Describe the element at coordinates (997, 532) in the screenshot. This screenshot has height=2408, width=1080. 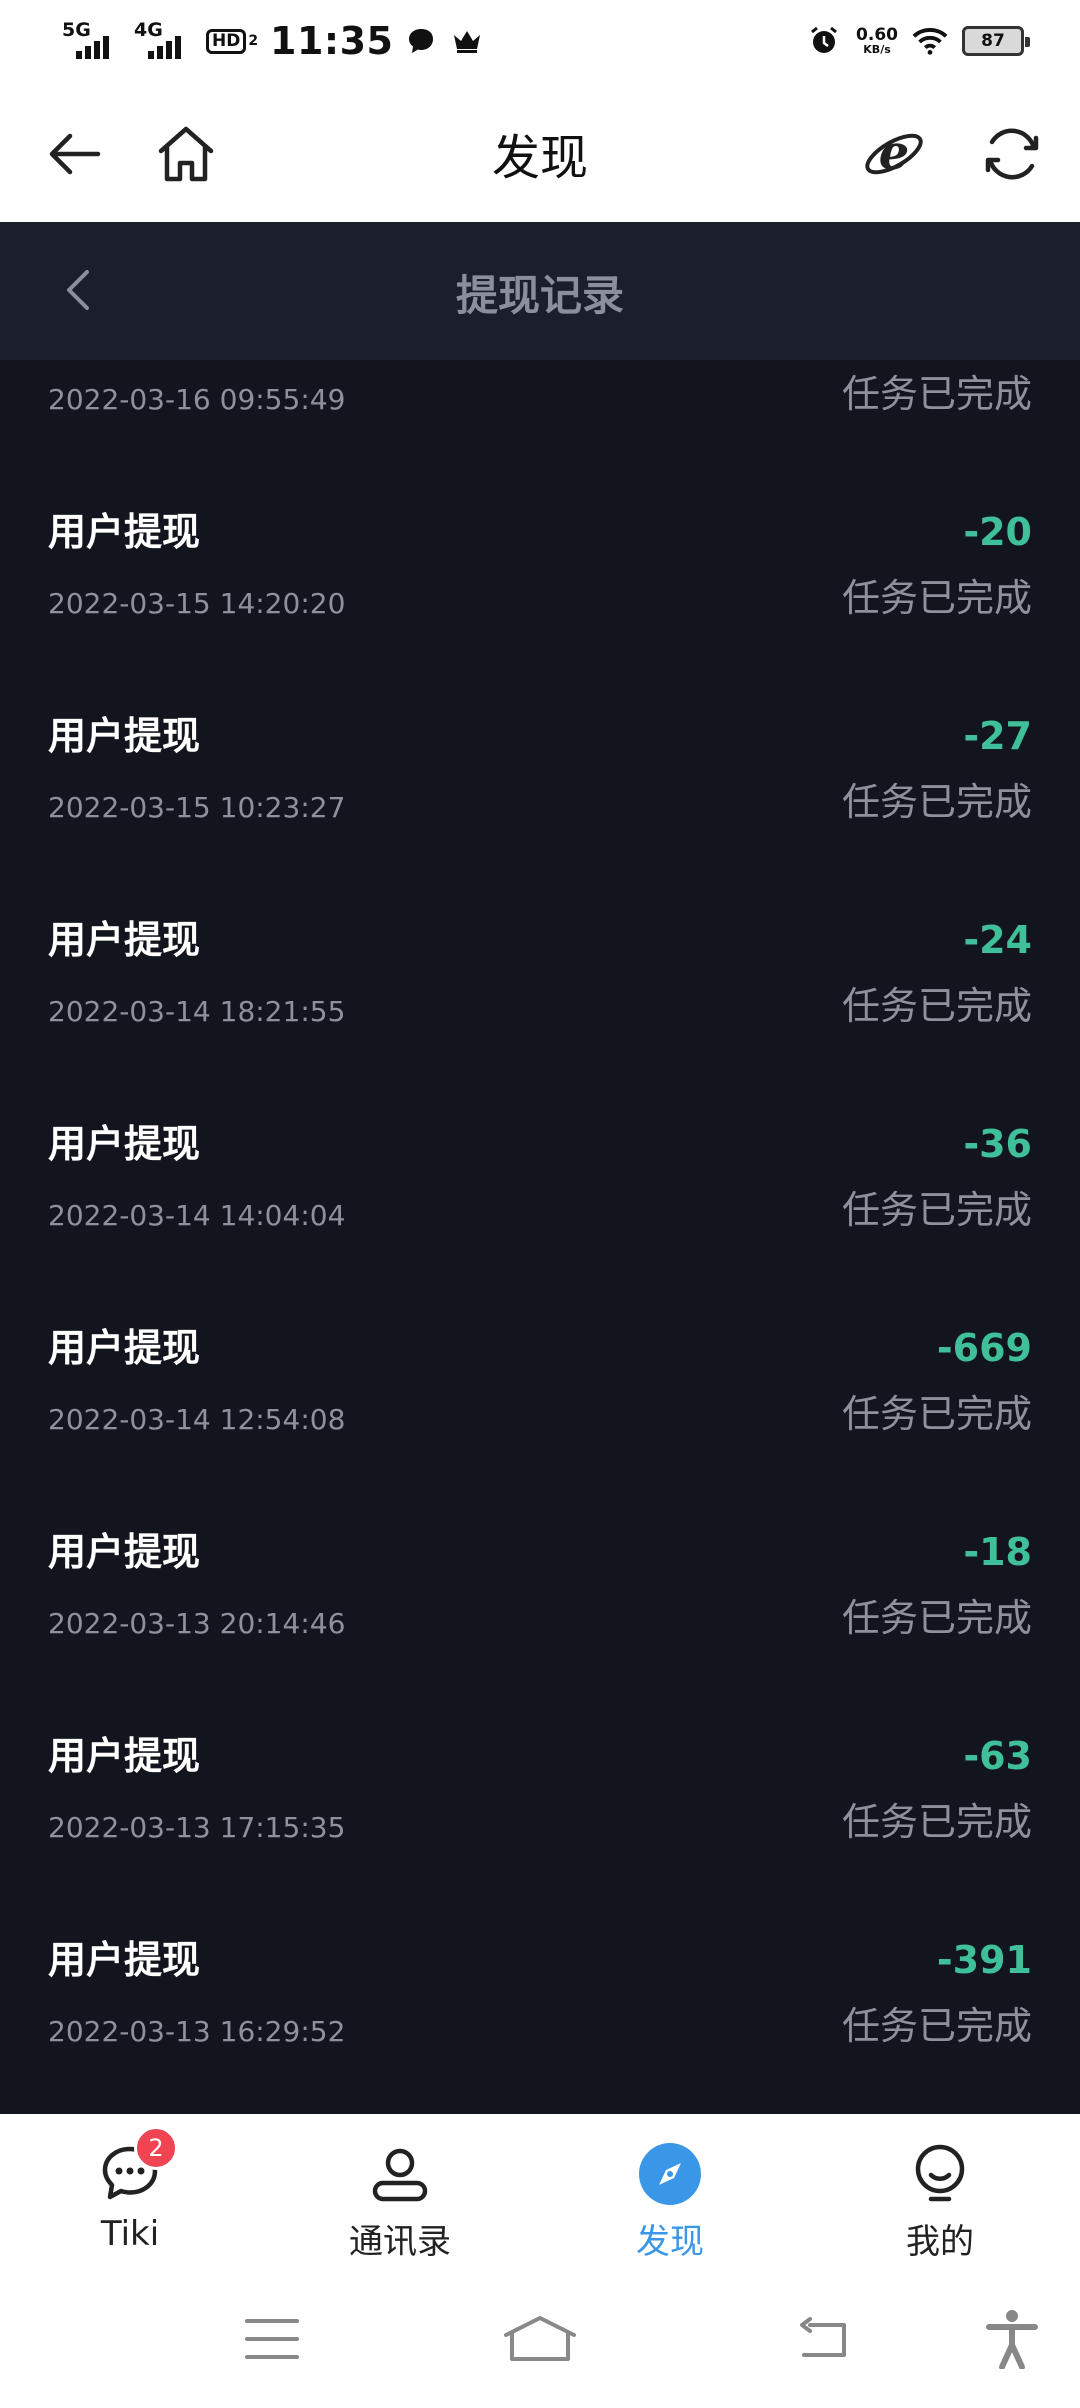
I see `record-amount: -20` at that location.